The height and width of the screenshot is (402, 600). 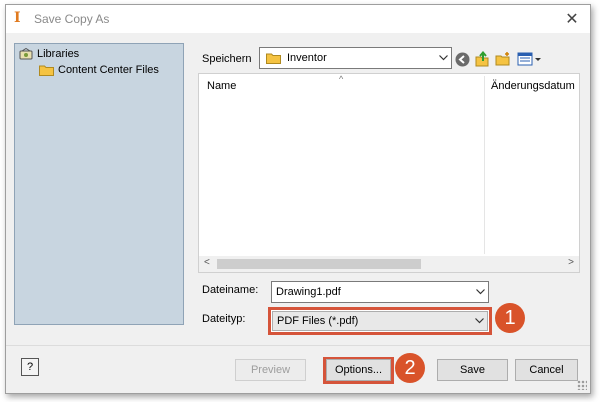 What do you see at coordinates (26, 54) in the screenshot?
I see `library-icon` at bounding box center [26, 54].